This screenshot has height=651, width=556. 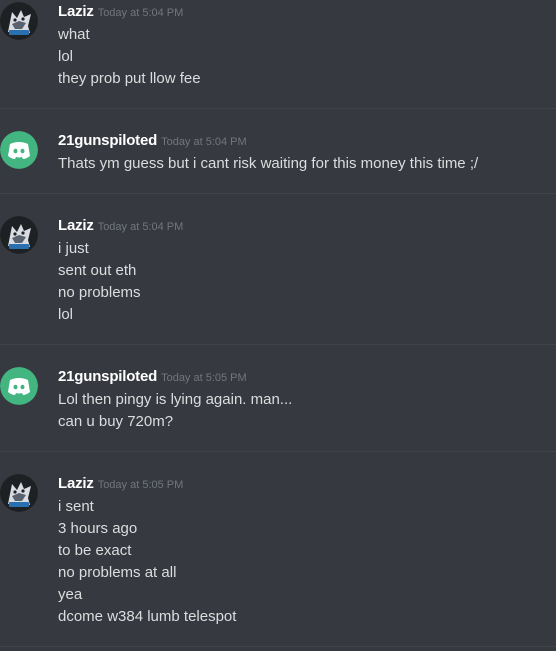 What do you see at coordinates (129, 78) in the screenshot?
I see `message-text: they prob put llow fee` at bounding box center [129, 78].